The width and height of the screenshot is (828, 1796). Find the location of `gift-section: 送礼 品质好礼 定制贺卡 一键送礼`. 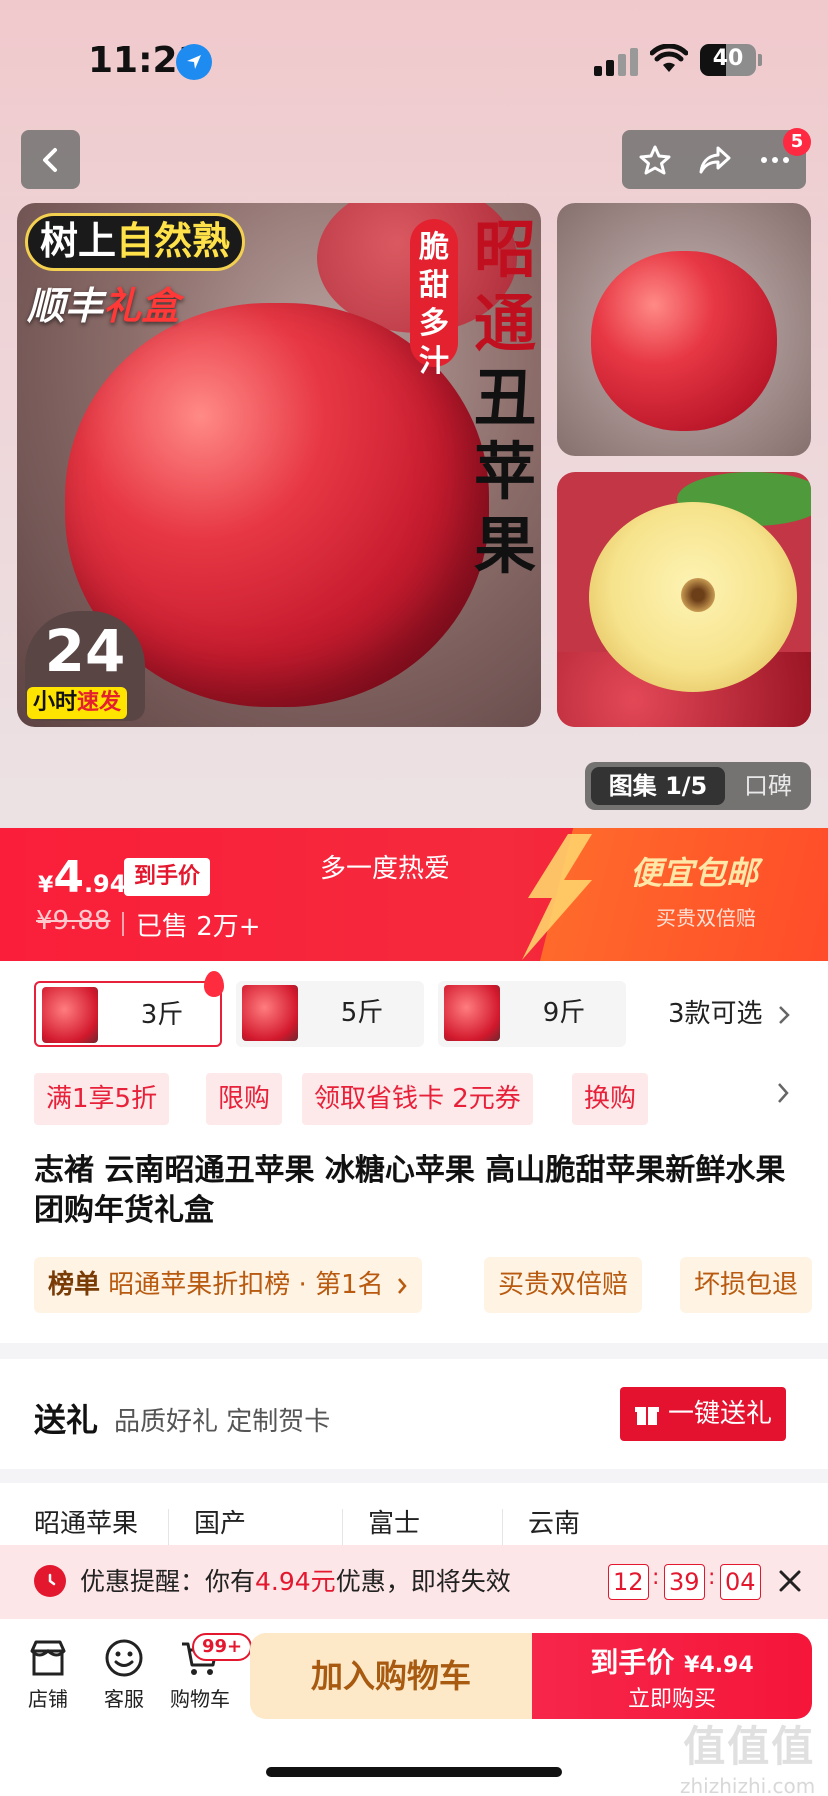

gift-section: 送礼 品质好礼 定制贺卡 一键送礼 is located at coordinates (414, 1414).